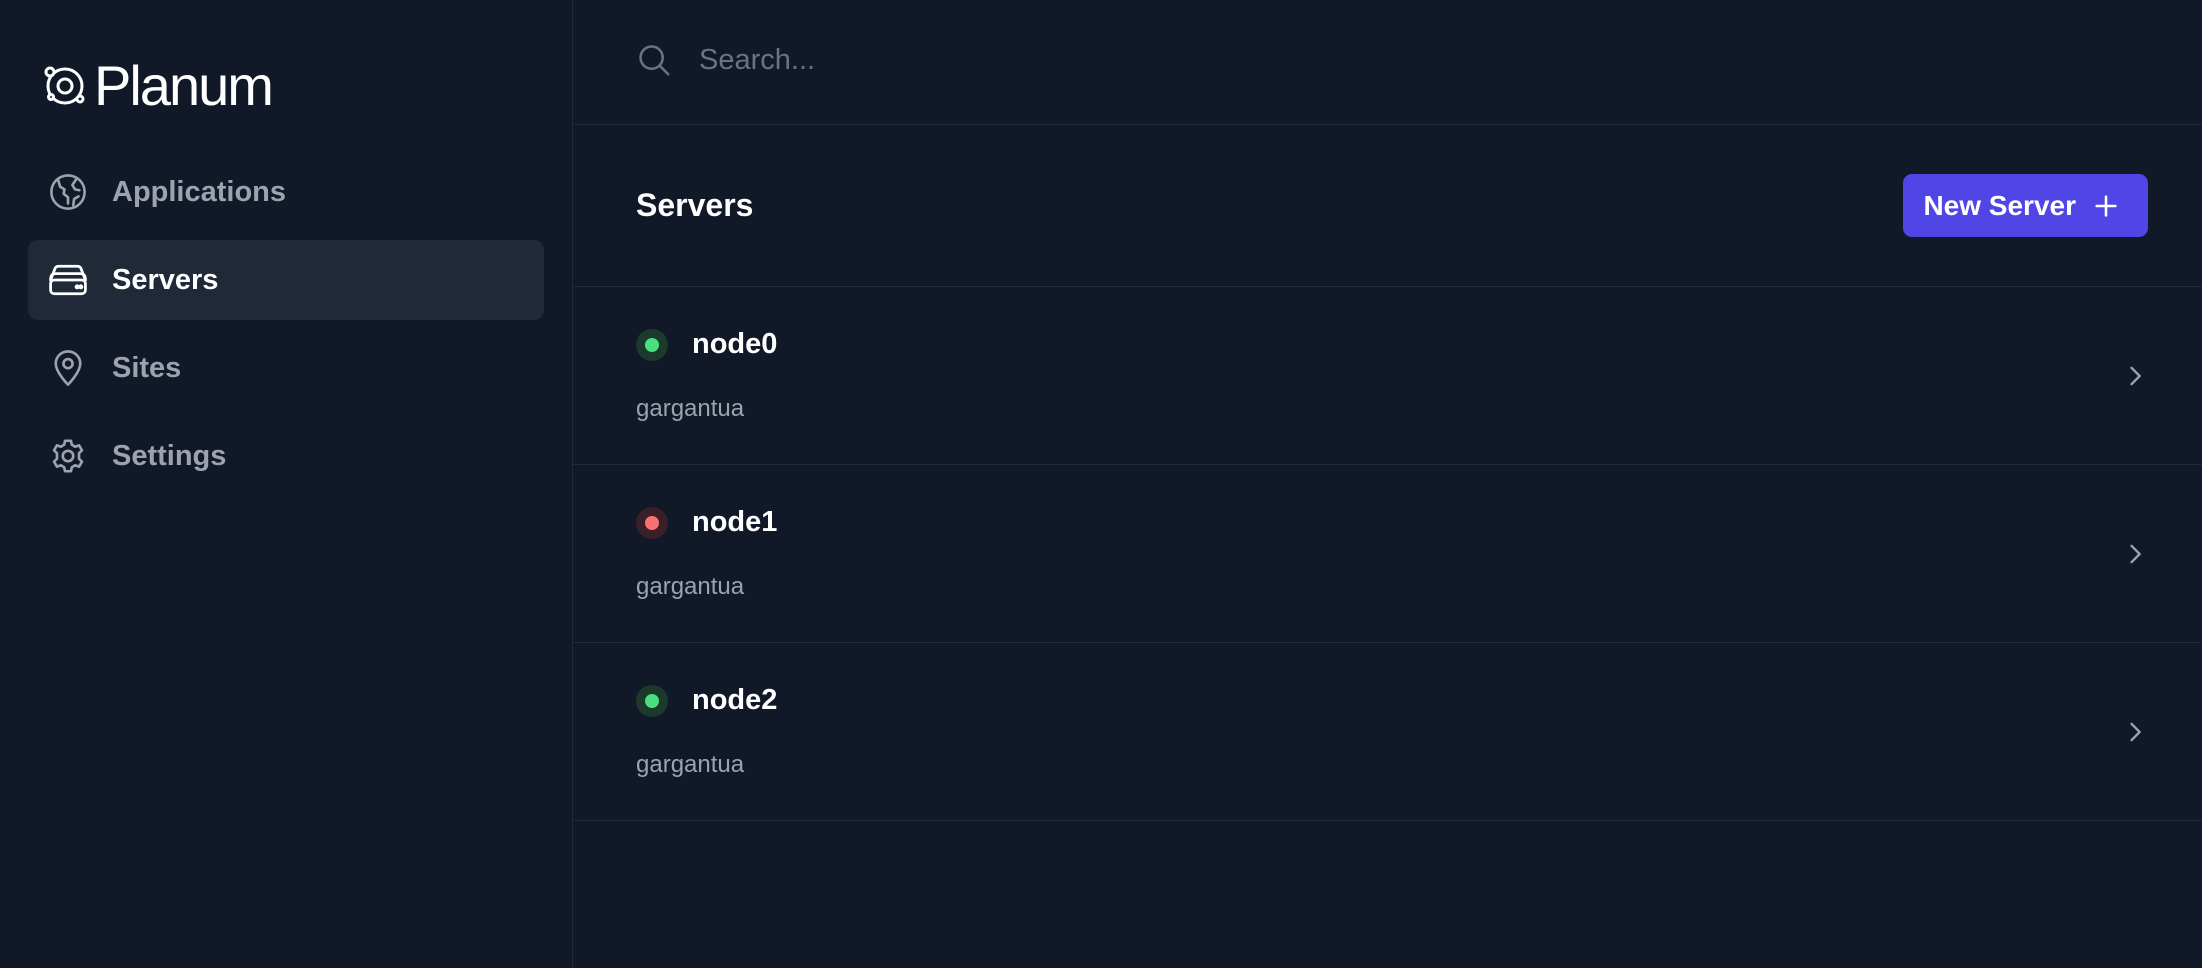 The height and width of the screenshot is (968, 2202). I want to click on server-top: node2, so click(706, 700).